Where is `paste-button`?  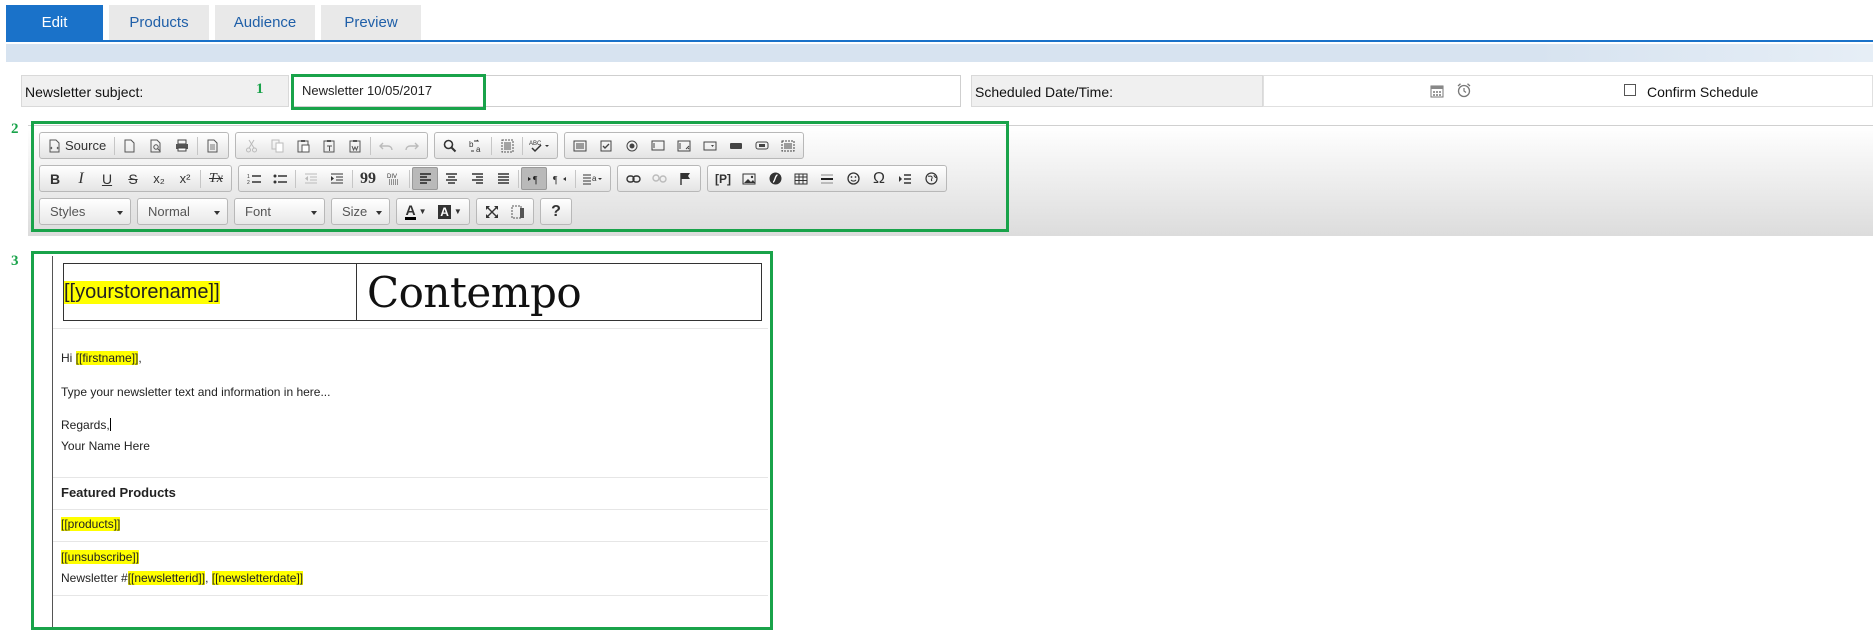
paste-button is located at coordinates (303, 145).